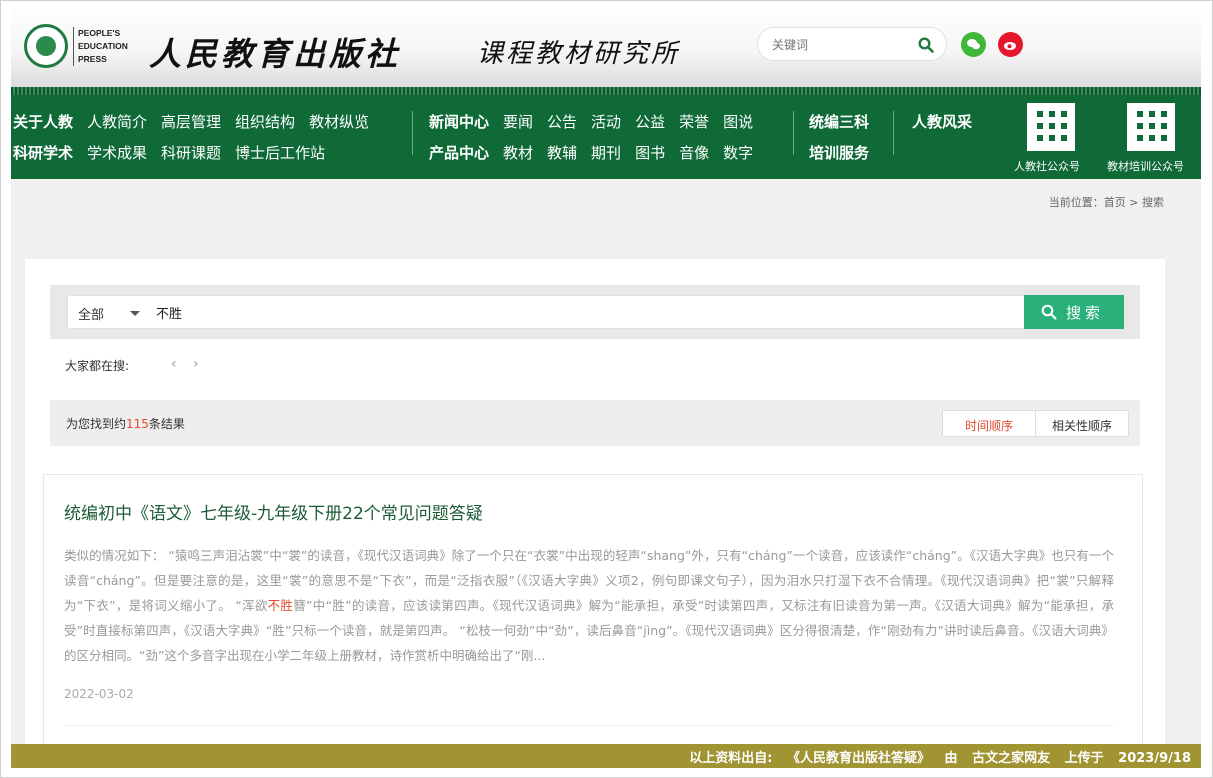 Image resolution: width=1213 pixels, height=778 pixels. Describe the element at coordinates (99, 694) in the screenshot. I see `result-date: 2022-03-02` at that location.